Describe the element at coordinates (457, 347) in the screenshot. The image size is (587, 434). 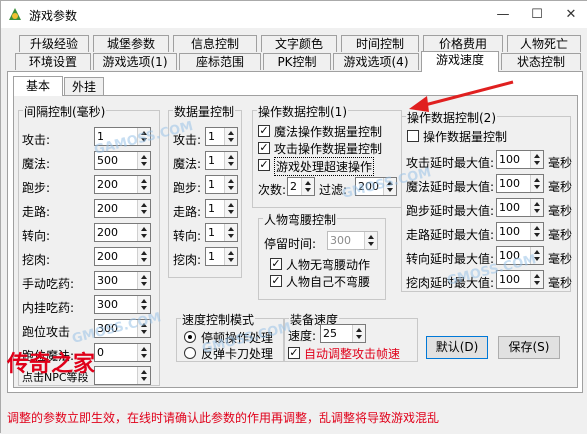
I see `default-button: 默认(D)` at that location.